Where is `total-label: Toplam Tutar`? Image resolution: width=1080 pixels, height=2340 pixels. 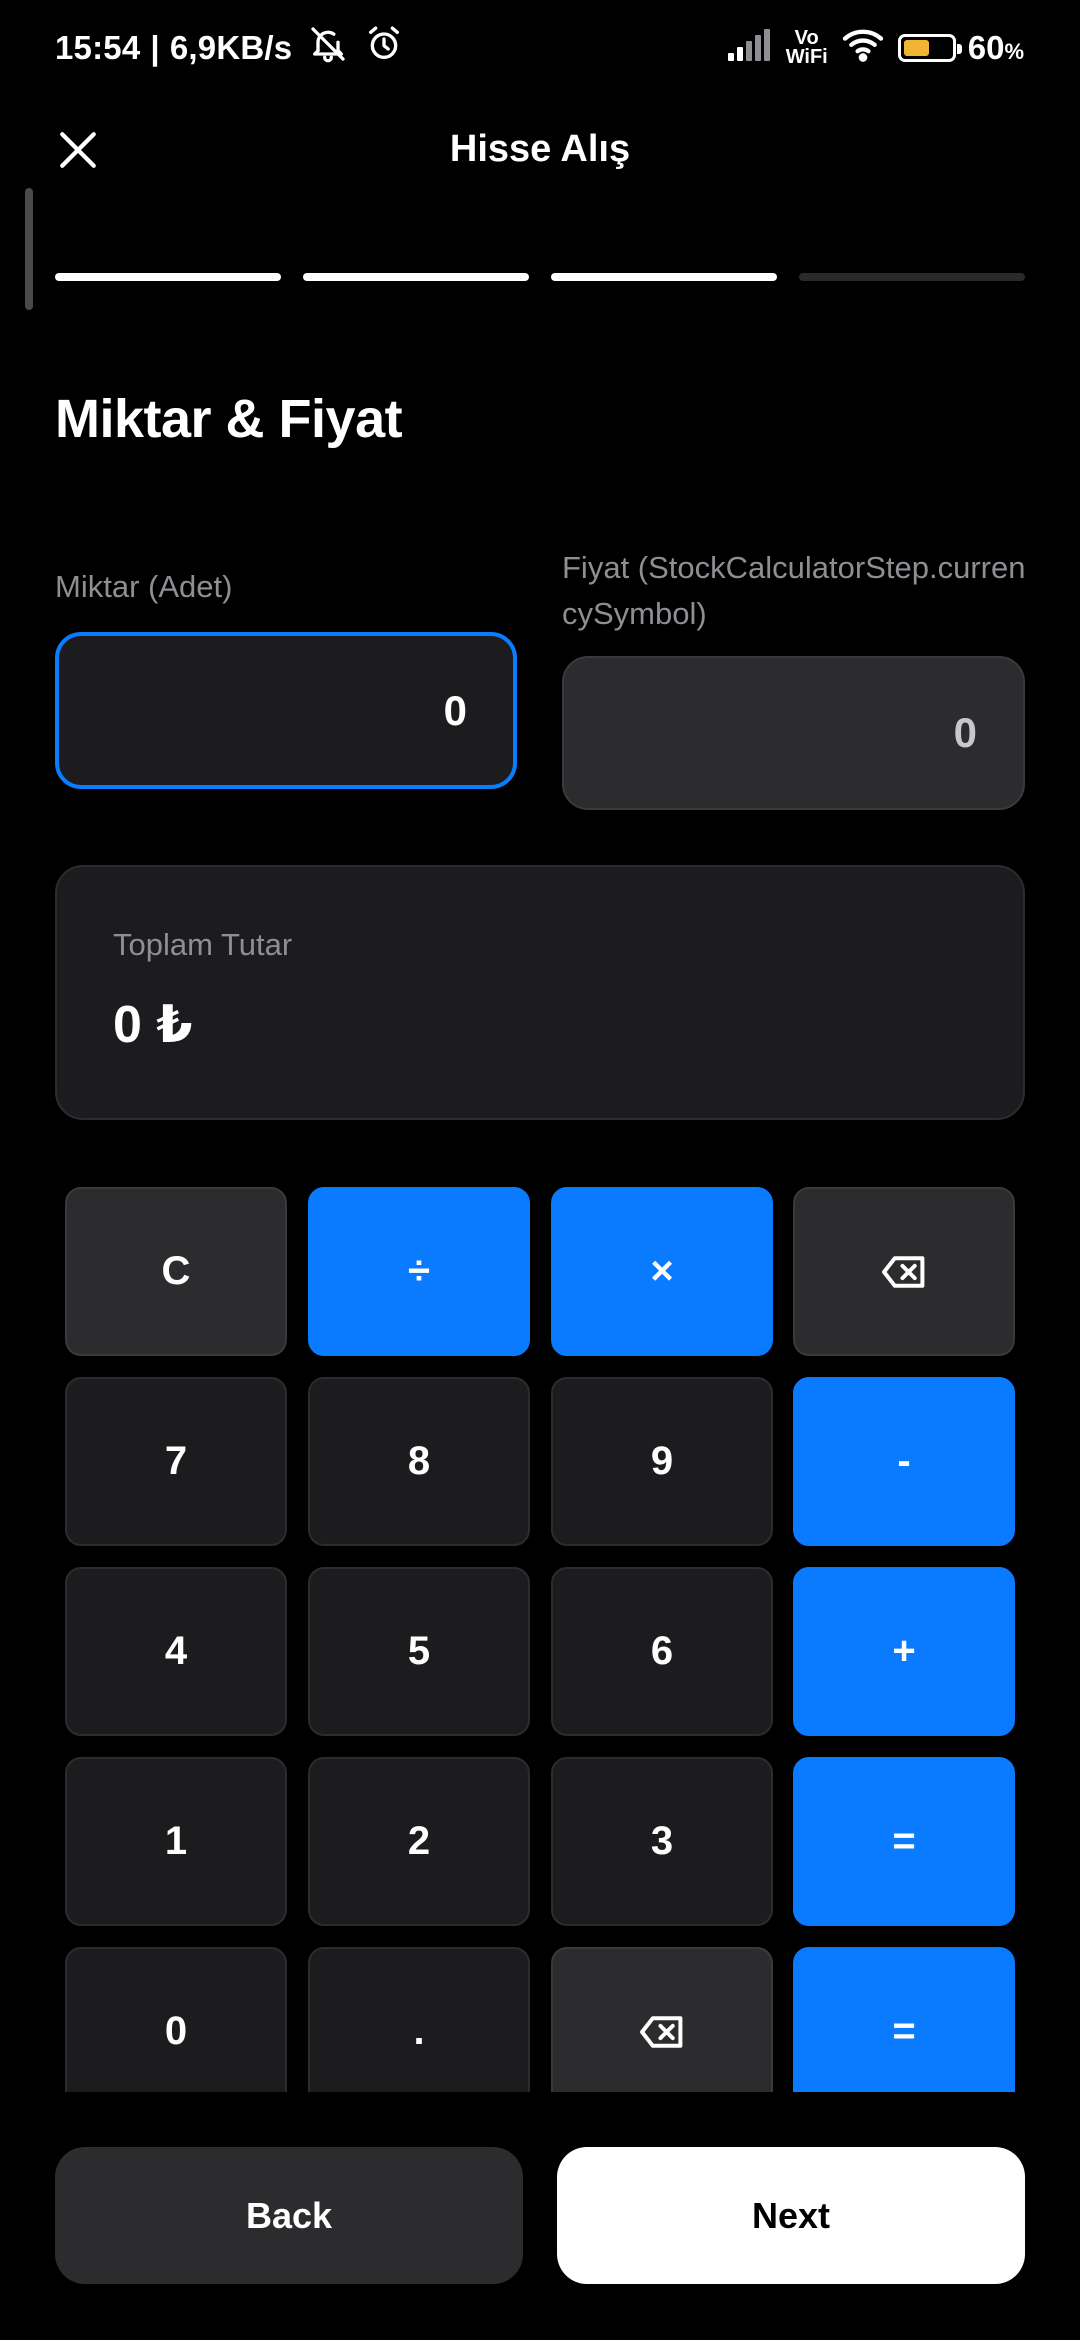
total-label: Toplam Tutar is located at coordinates (203, 944).